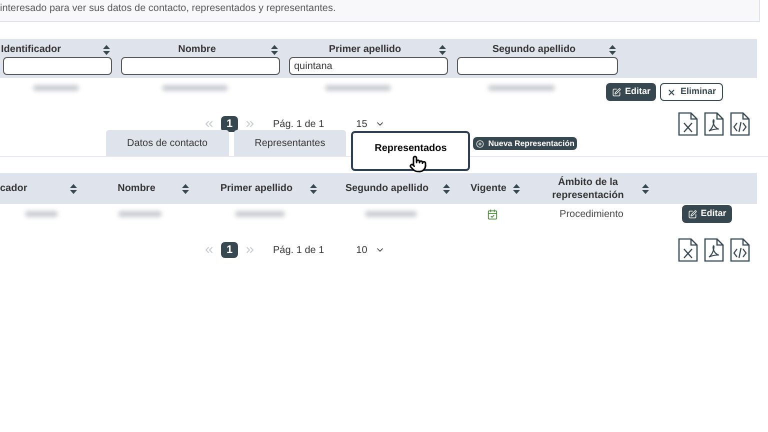  What do you see at coordinates (136, 188) in the screenshot?
I see `column-header: Nombre` at bounding box center [136, 188].